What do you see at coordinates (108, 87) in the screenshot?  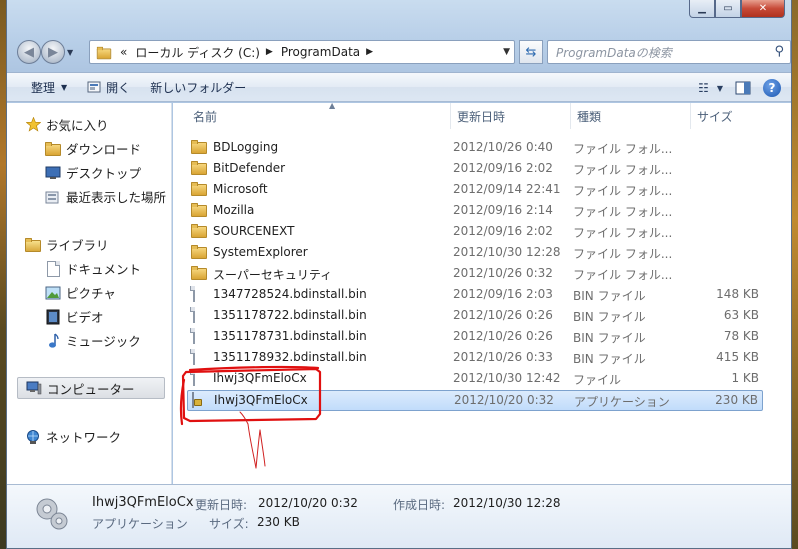 I see `open-button: 開く` at bounding box center [108, 87].